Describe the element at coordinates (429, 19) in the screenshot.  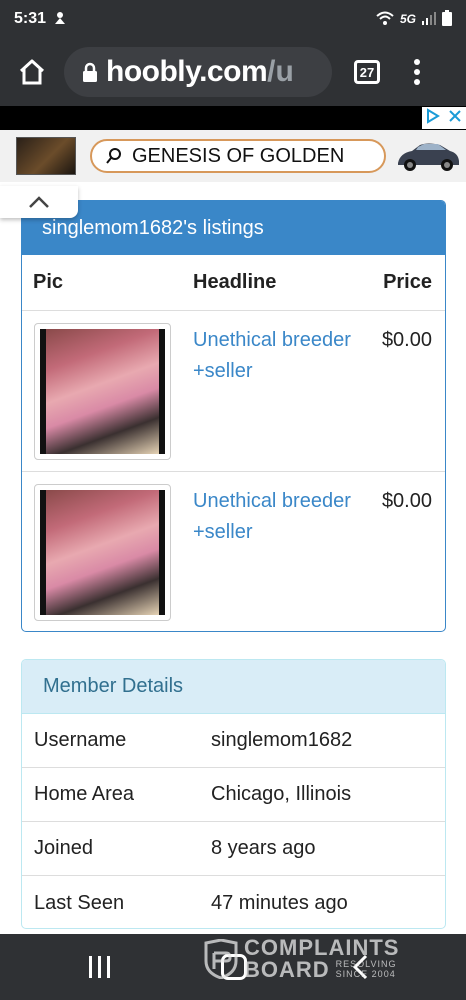
I see `signal-icon` at that location.